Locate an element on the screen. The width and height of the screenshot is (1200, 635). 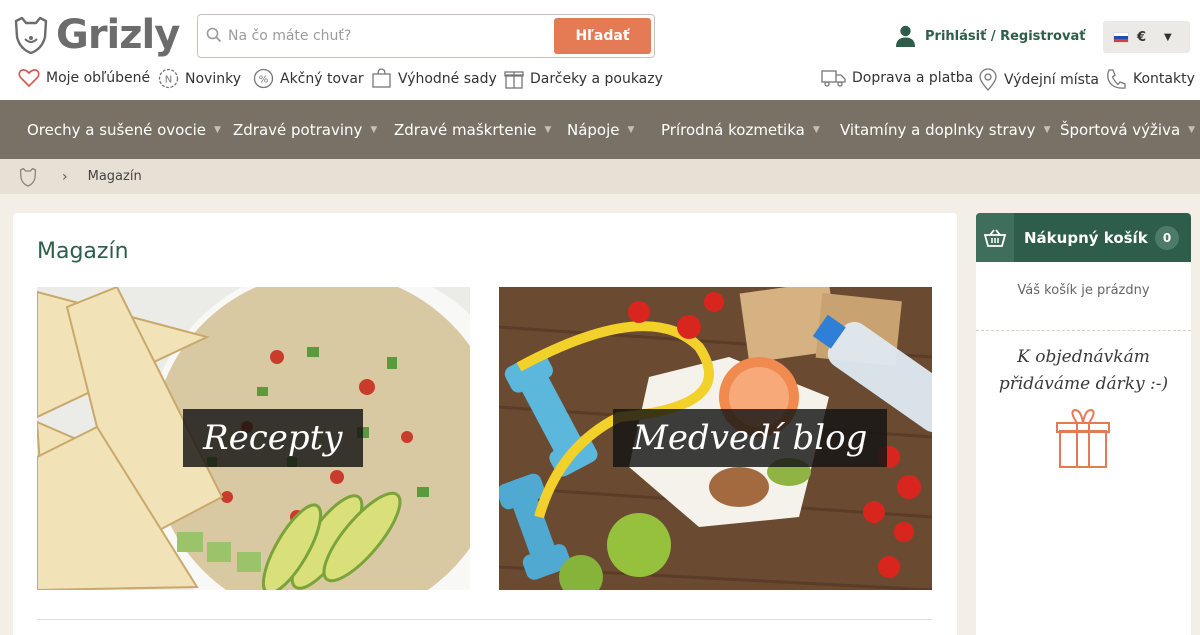
map-pin-icon is located at coordinates (988, 79).